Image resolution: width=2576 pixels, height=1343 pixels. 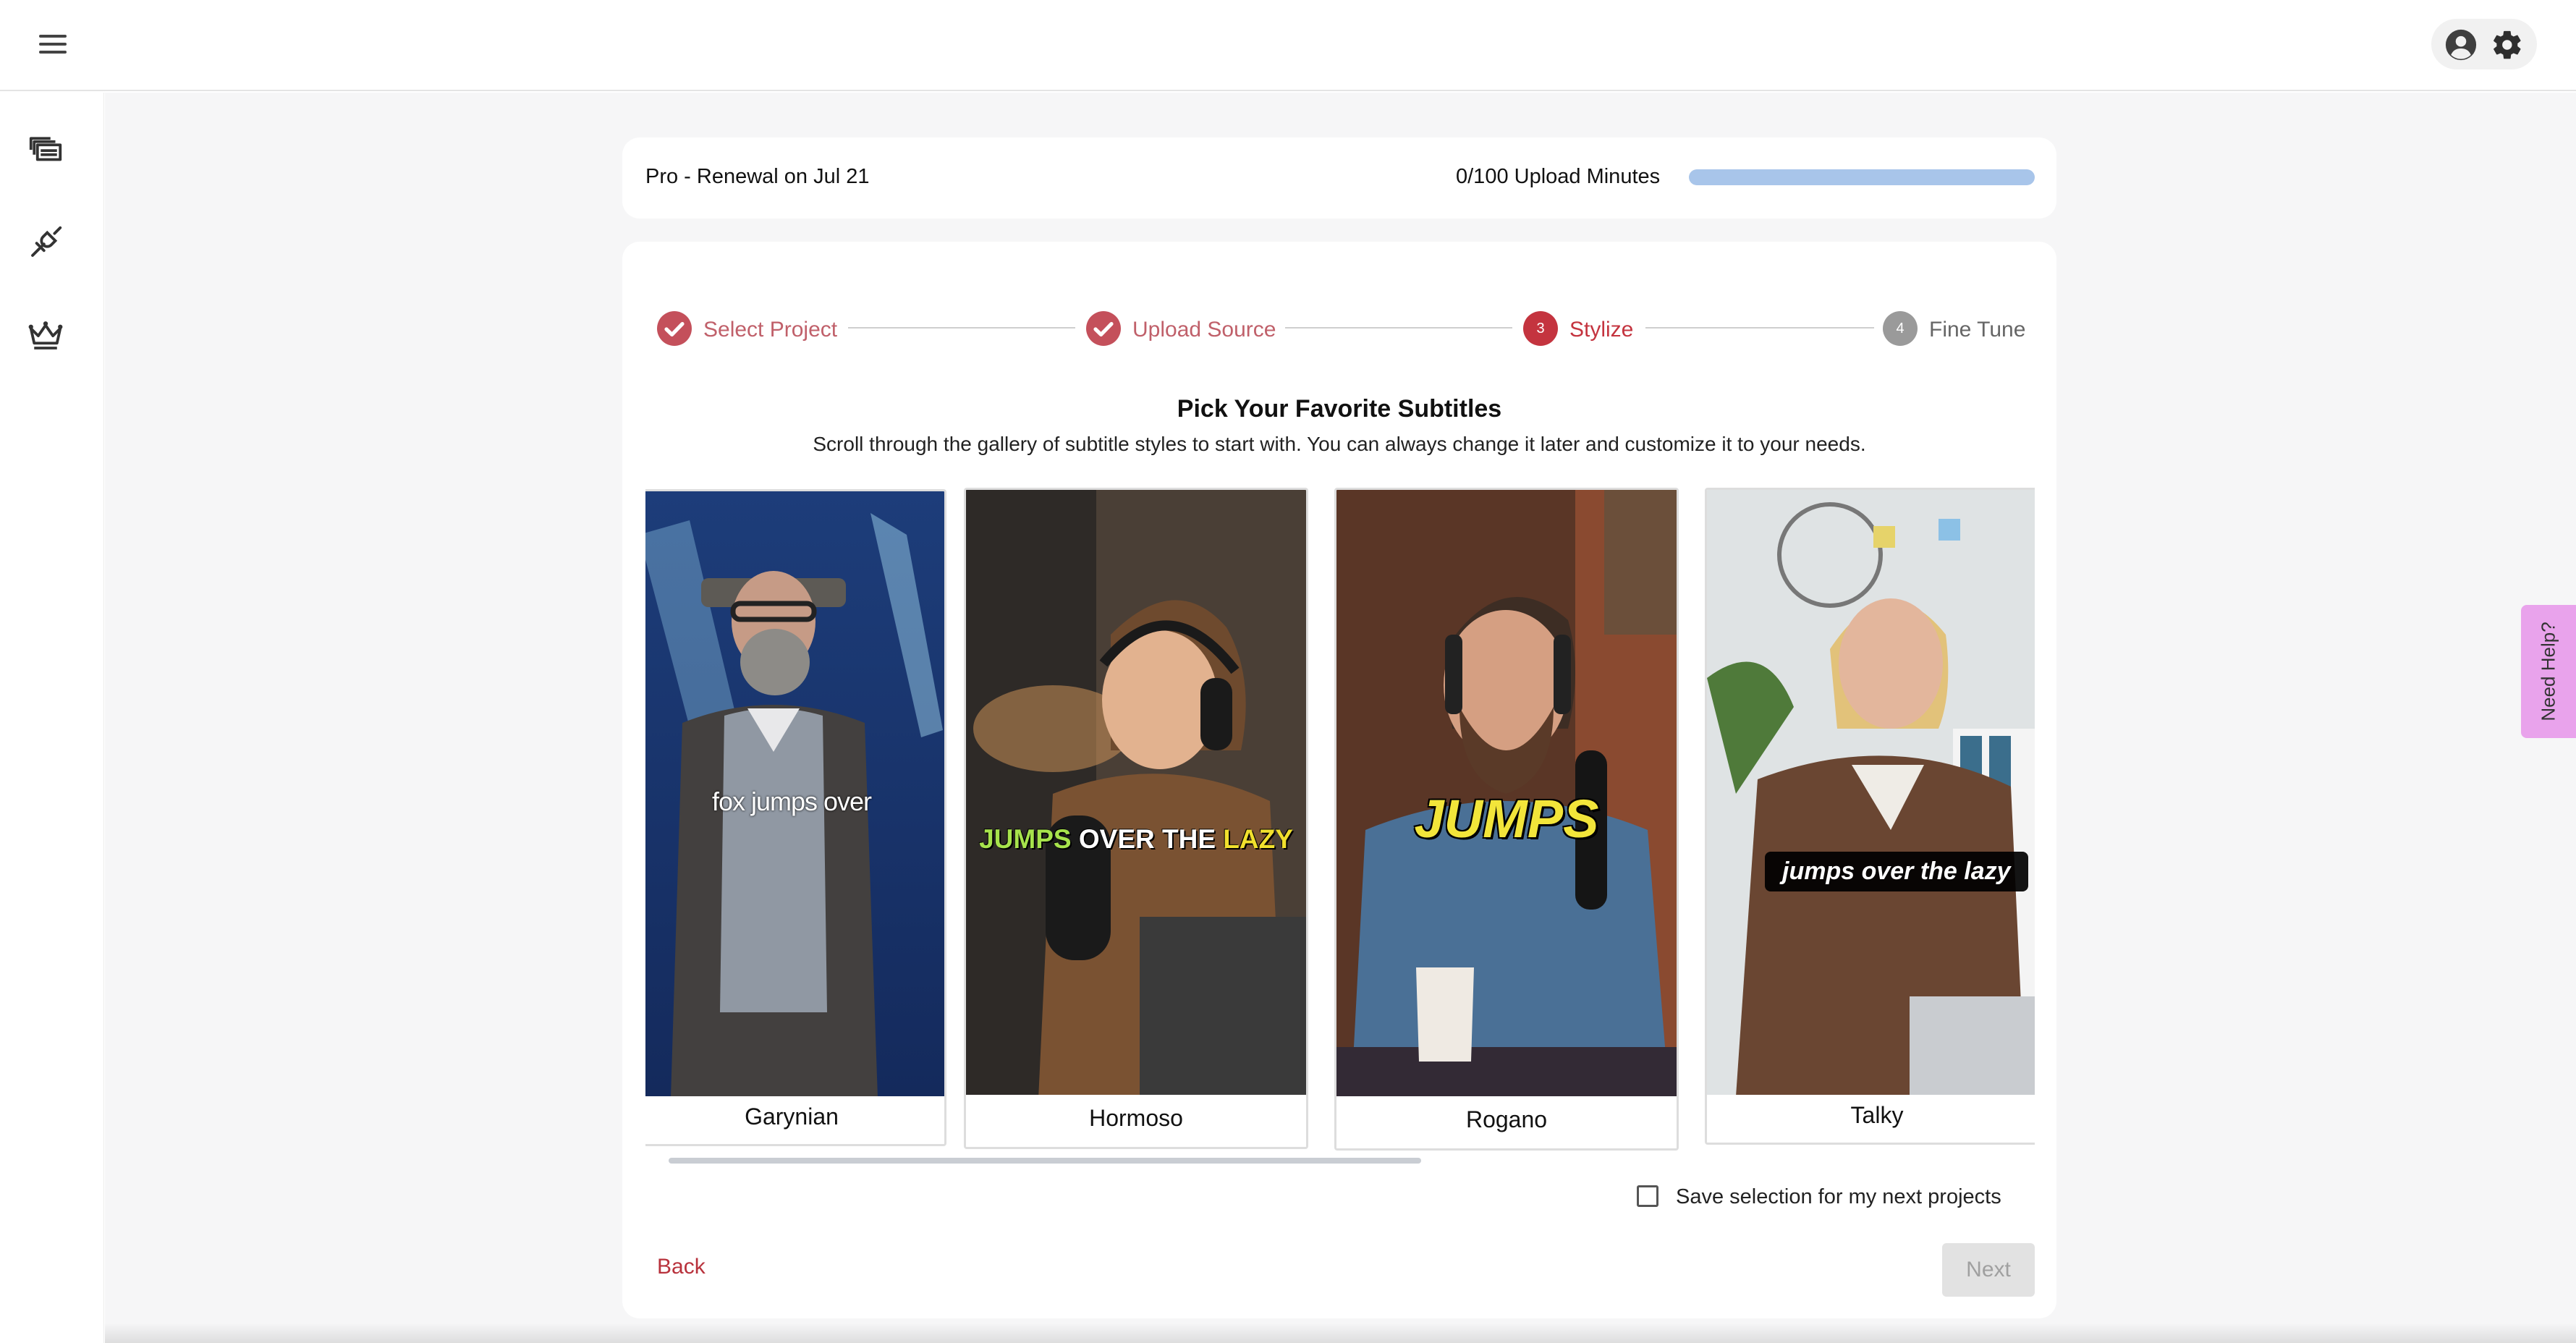 What do you see at coordinates (1340, 1333) in the screenshot?
I see `bottom-shadow` at bounding box center [1340, 1333].